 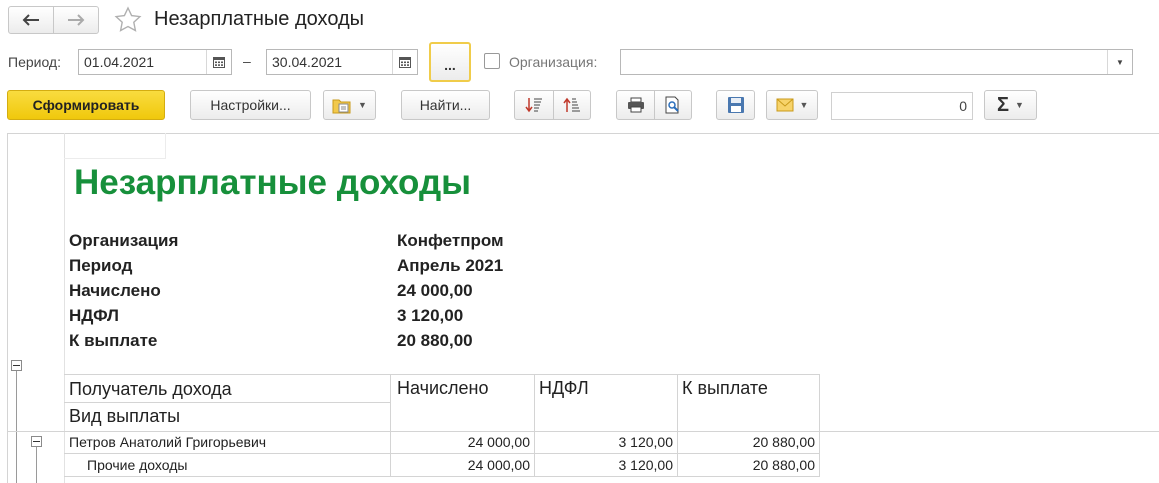 What do you see at coordinates (430, 315) in the screenshot?
I see `info-value-ndfl: 3 120,00` at bounding box center [430, 315].